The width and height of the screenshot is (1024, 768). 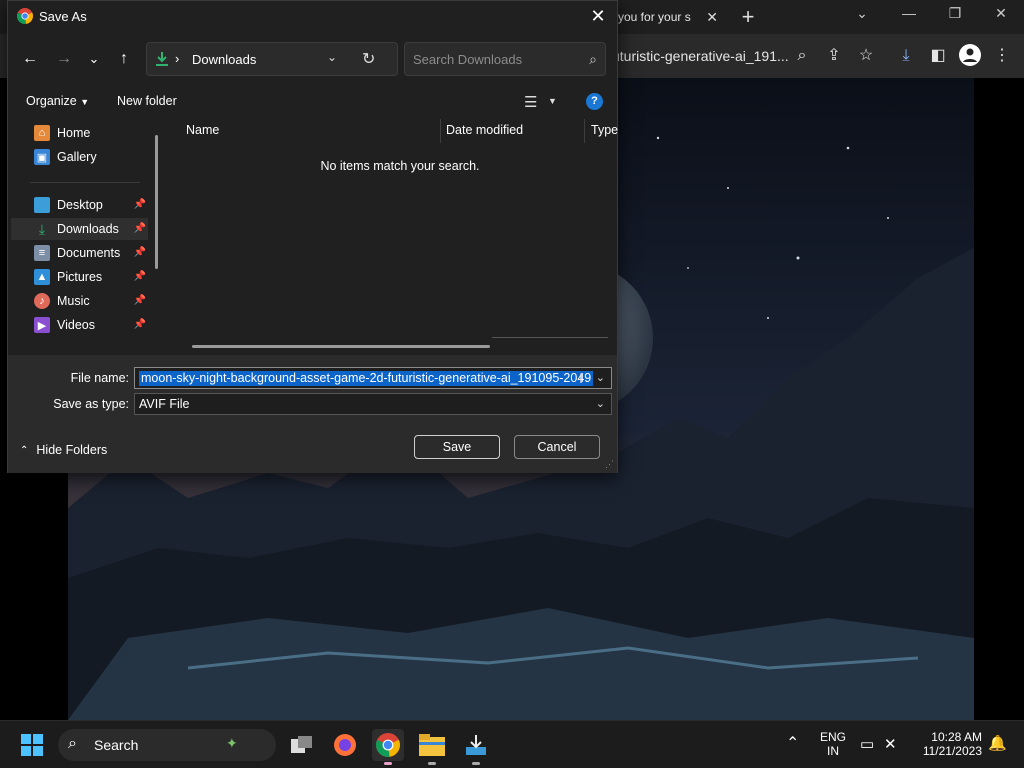 I want to click on sidebar-item-pictures: ▲ Pictures 📌, so click(x=79, y=277).